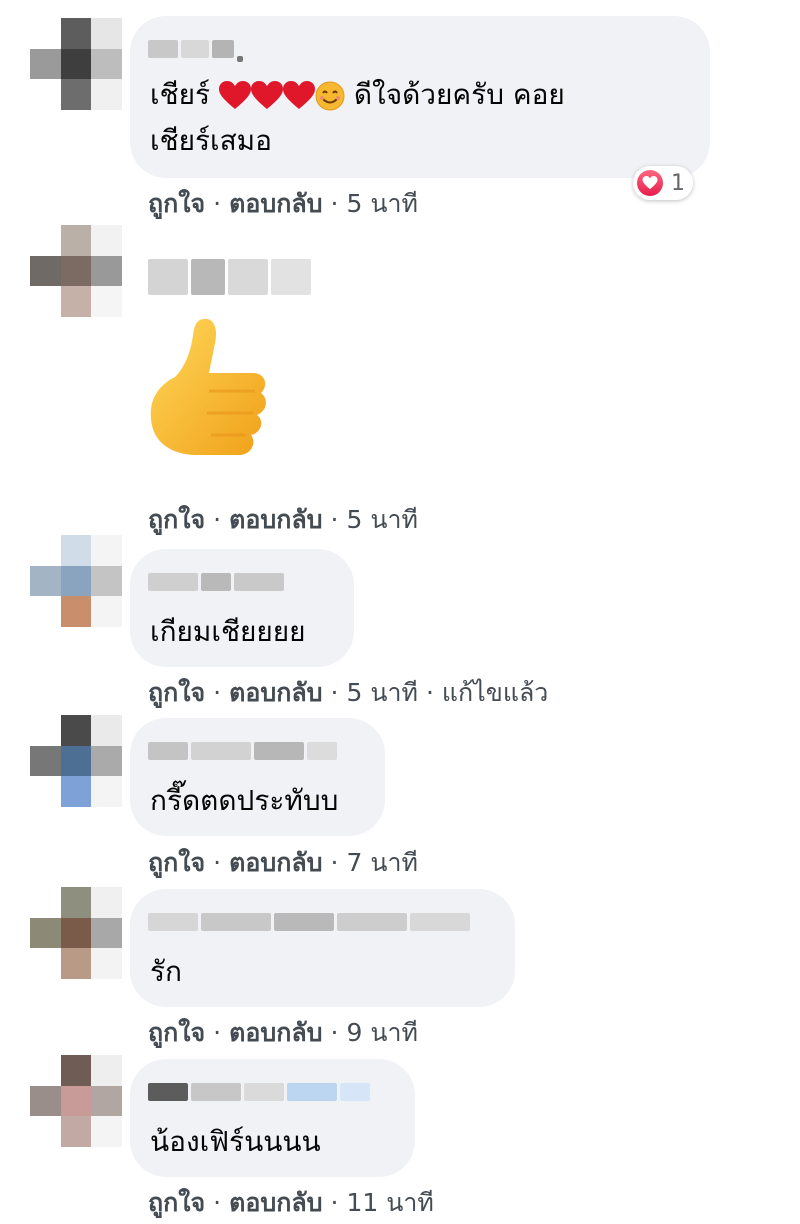 This screenshot has height=1224, width=800. What do you see at coordinates (400, 791) in the screenshot?
I see `comment-4: กรี๊ดตดประทับบ ถูกใจ · ตอบกลับ · 7 นาที` at bounding box center [400, 791].